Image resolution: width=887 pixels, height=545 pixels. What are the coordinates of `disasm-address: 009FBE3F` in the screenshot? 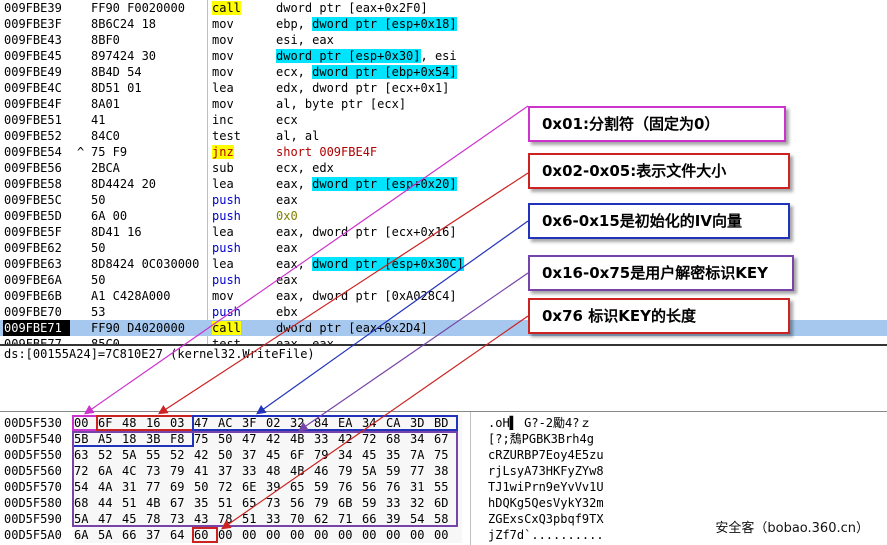 It's located at (33, 24).